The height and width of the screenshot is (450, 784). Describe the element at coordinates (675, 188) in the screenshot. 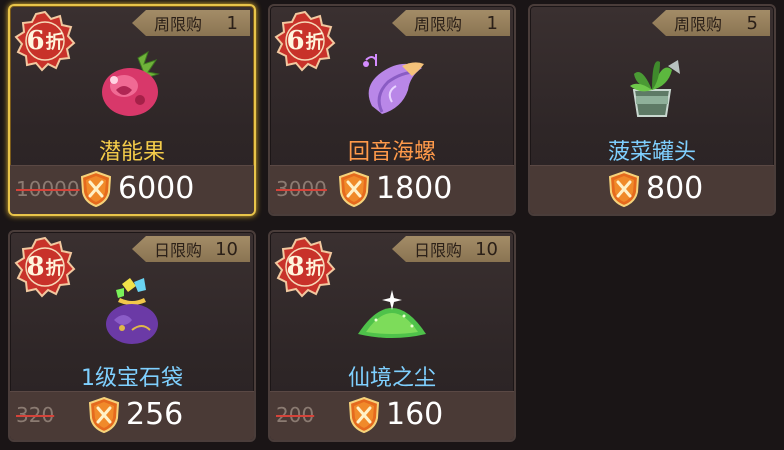

I see `sale-price: 800` at that location.